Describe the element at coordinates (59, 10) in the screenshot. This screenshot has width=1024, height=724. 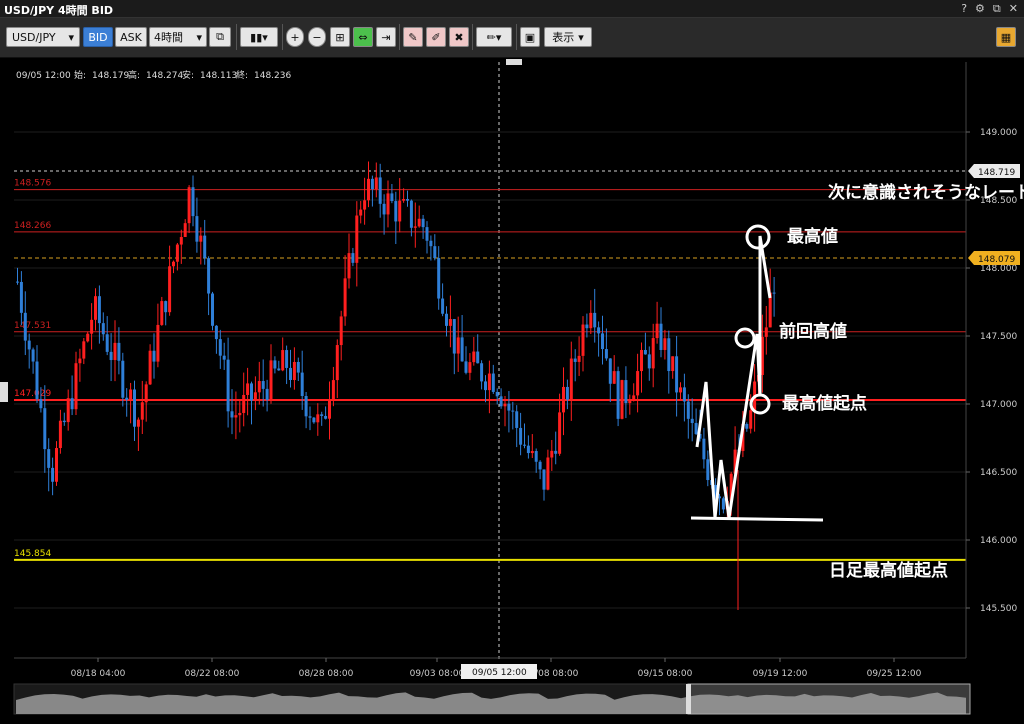
I see `window-title: USD/JPY 4時間 BID` at that location.